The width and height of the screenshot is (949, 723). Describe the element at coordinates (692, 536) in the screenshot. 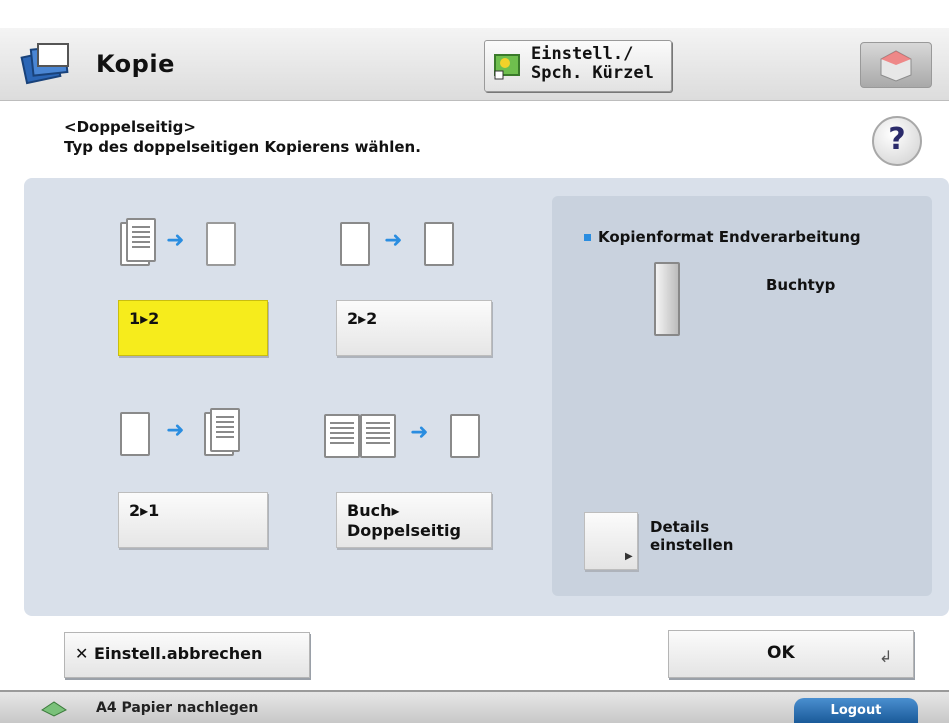

I see `details-label: Details einstellen` at that location.